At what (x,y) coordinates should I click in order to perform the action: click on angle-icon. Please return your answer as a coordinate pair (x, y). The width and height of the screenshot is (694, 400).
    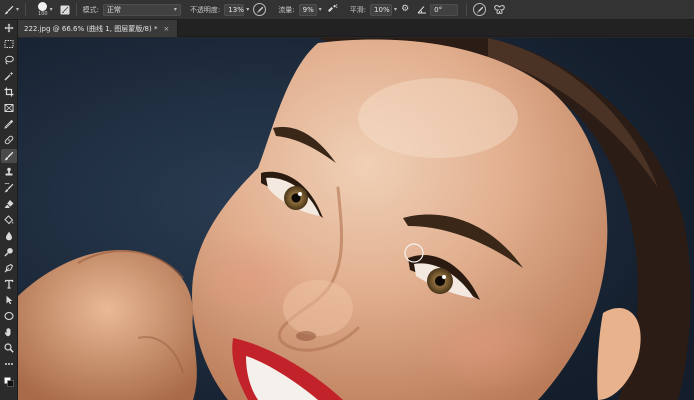
    Looking at the image, I should click on (422, 10).